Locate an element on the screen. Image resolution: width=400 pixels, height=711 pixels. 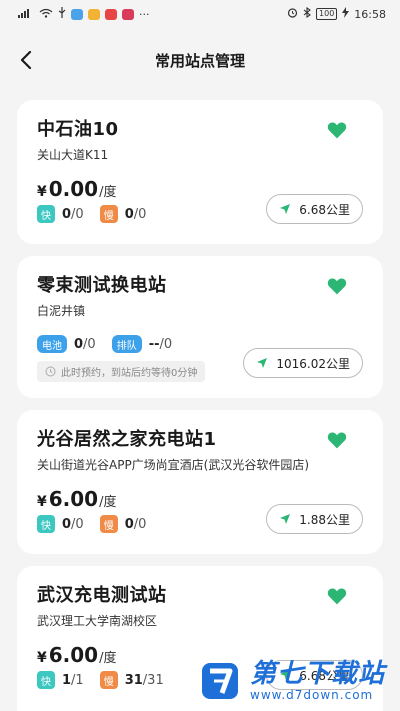
distance-navigate-button: 6.68公里 is located at coordinates (314, 209).